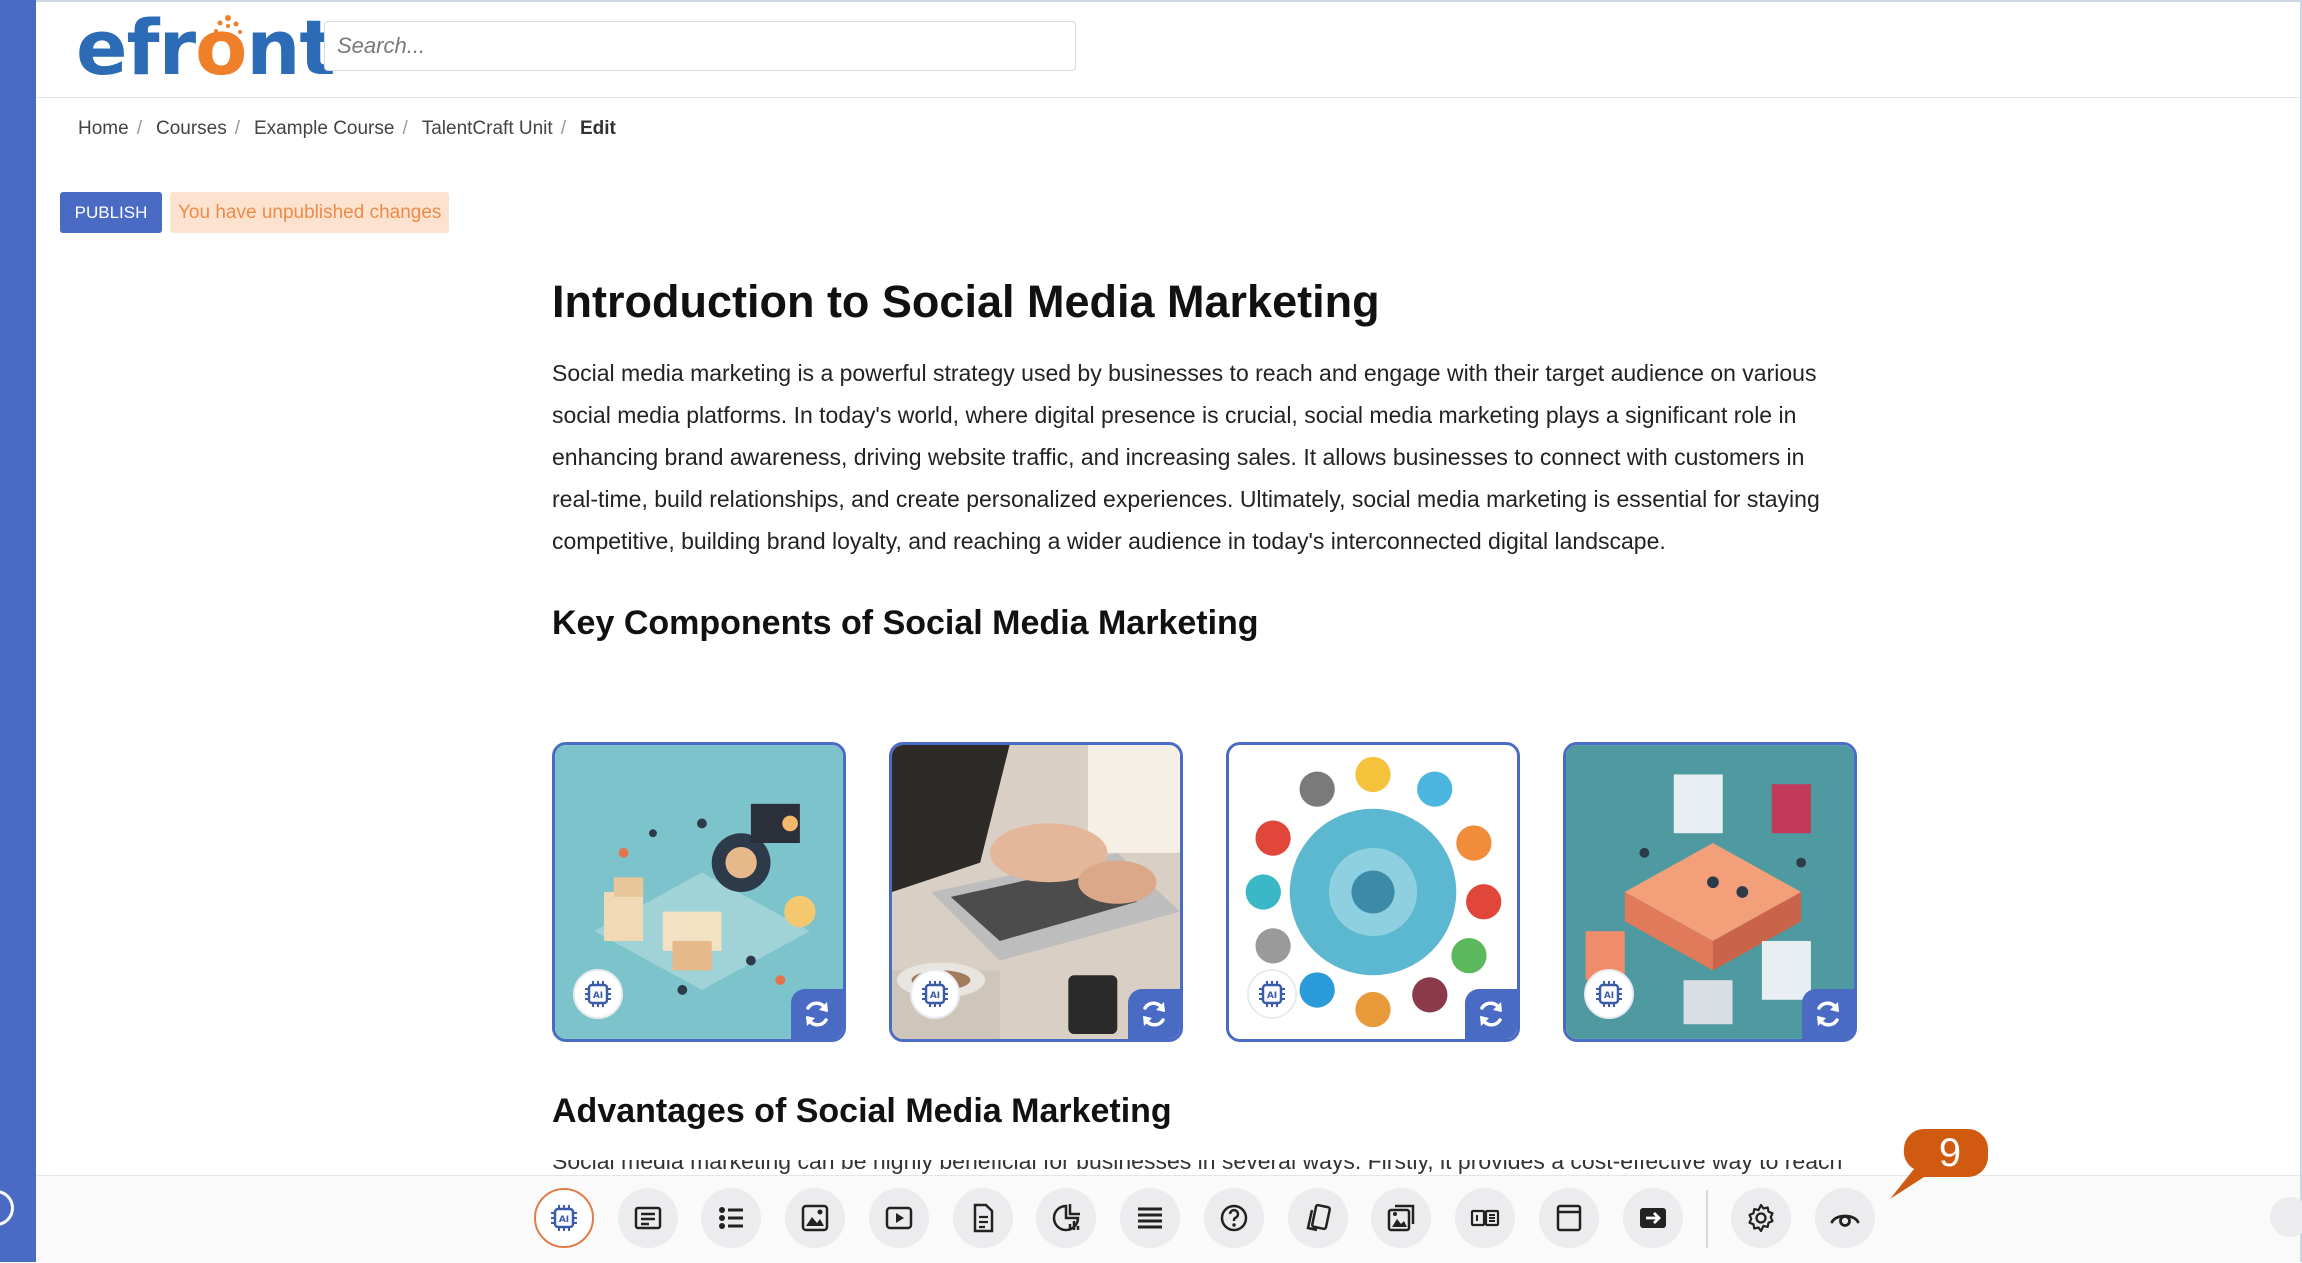  What do you see at coordinates (1845, 1218) in the screenshot?
I see `eye-icon` at bounding box center [1845, 1218].